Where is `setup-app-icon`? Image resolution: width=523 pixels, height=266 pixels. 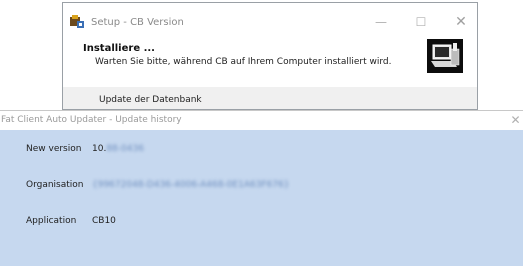
setup-app-icon is located at coordinates (77, 21).